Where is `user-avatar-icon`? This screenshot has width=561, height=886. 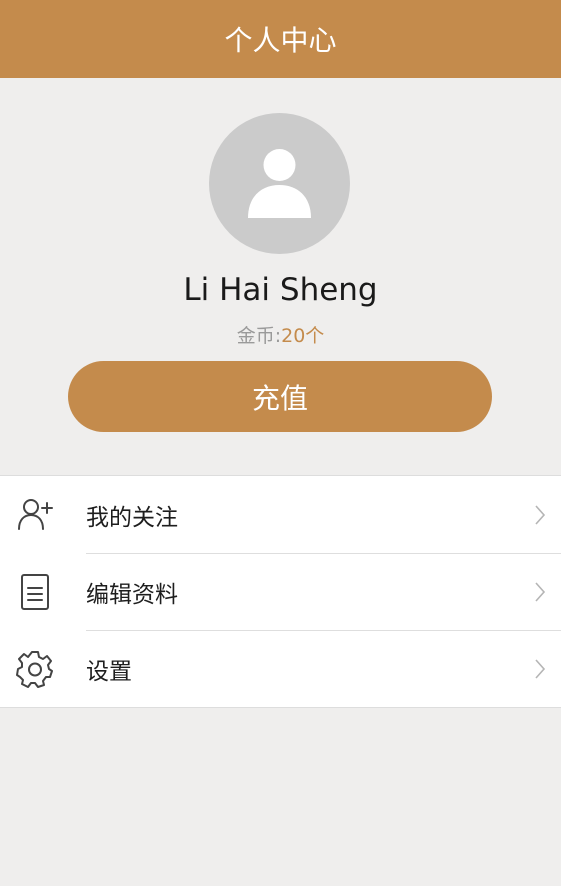 user-avatar-icon is located at coordinates (279, 183).